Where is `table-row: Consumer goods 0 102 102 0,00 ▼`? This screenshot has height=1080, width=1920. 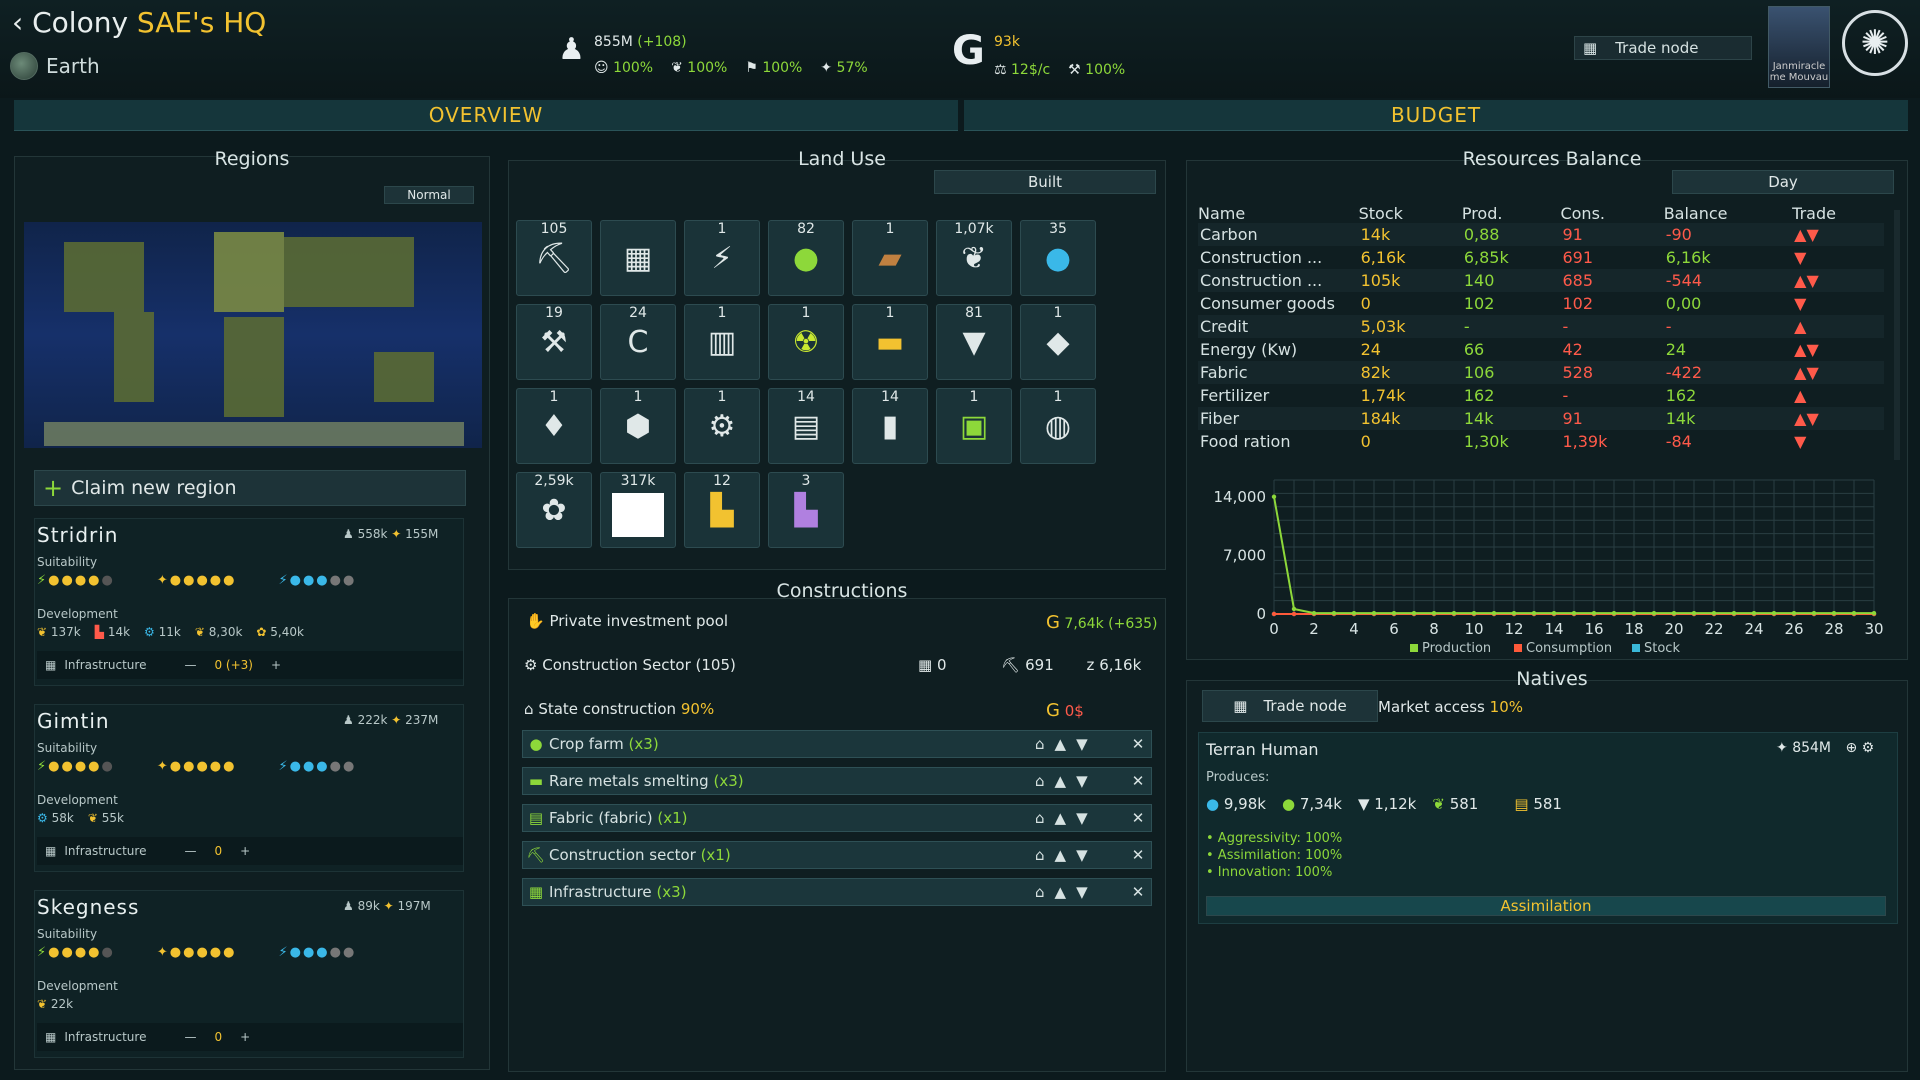 table-row: Consumer goods 0 102 102 0,00 ▼ is located at coordinates (1541, 303).